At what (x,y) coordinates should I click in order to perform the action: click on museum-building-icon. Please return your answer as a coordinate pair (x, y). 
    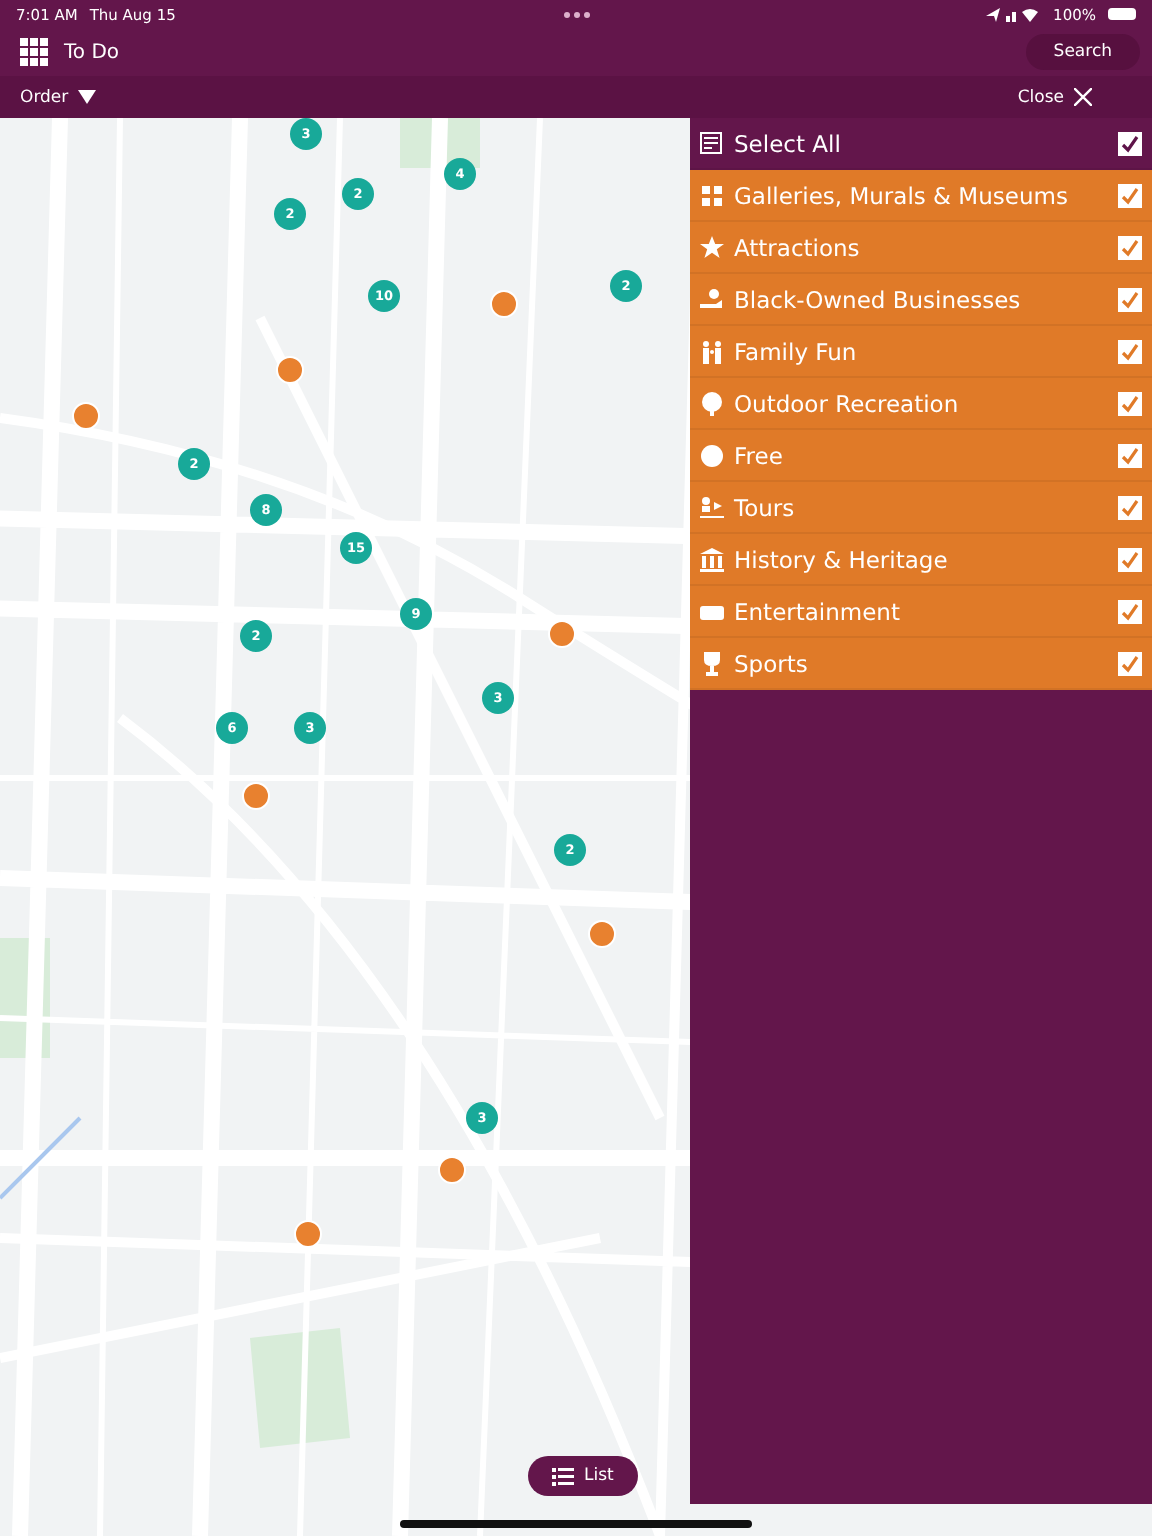
    Looking at the image, I should click on (712, 559).